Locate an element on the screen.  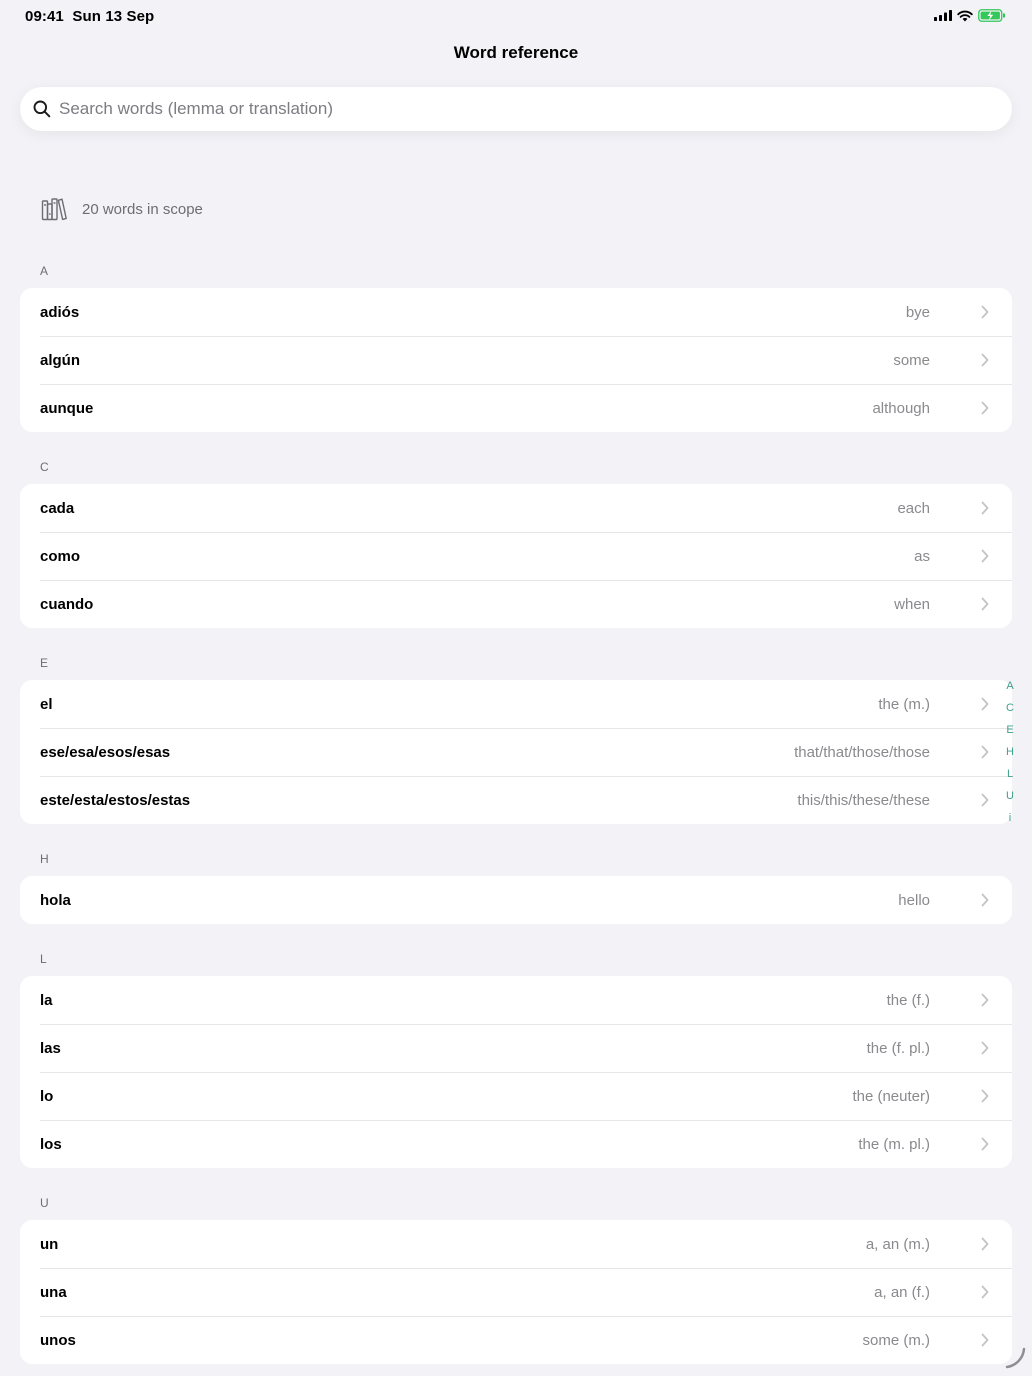
word-lemma: hola is located at coordinates (55, 900).